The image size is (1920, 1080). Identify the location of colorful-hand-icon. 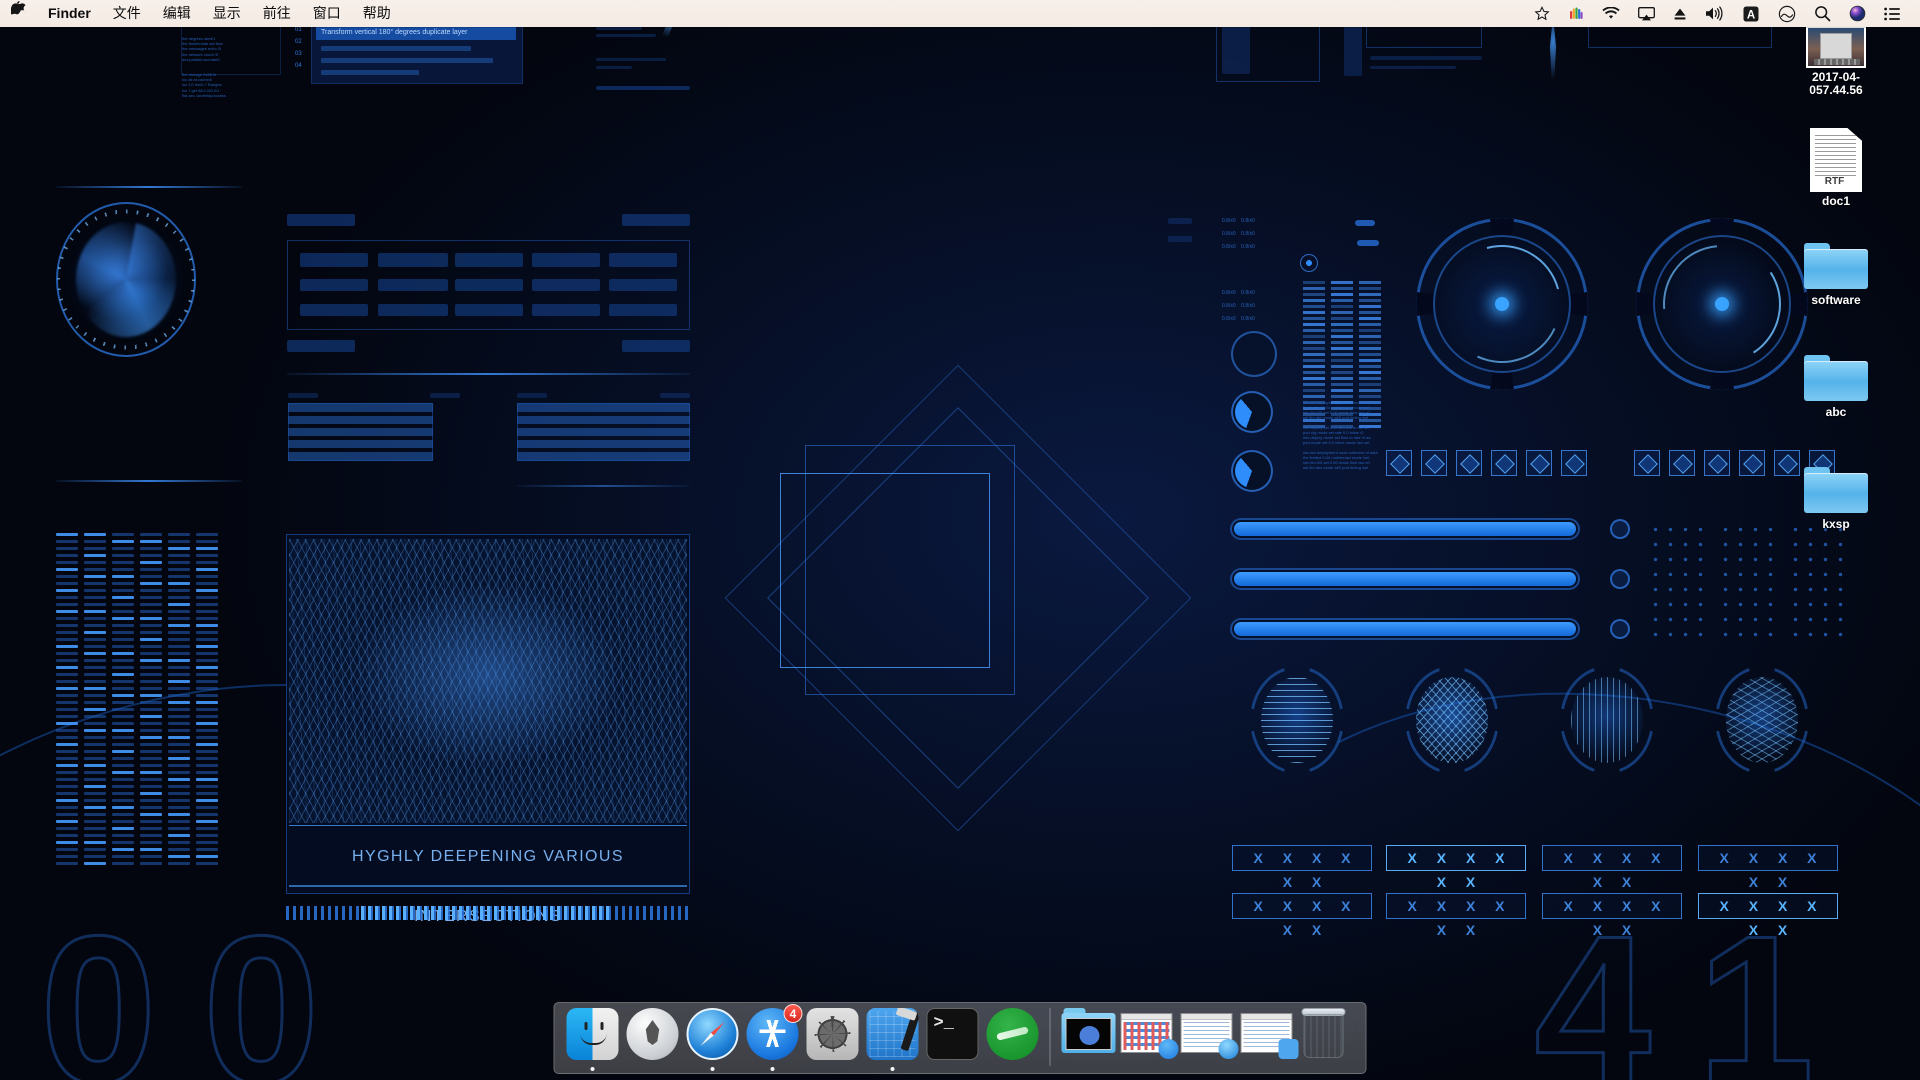
(1576, 13).